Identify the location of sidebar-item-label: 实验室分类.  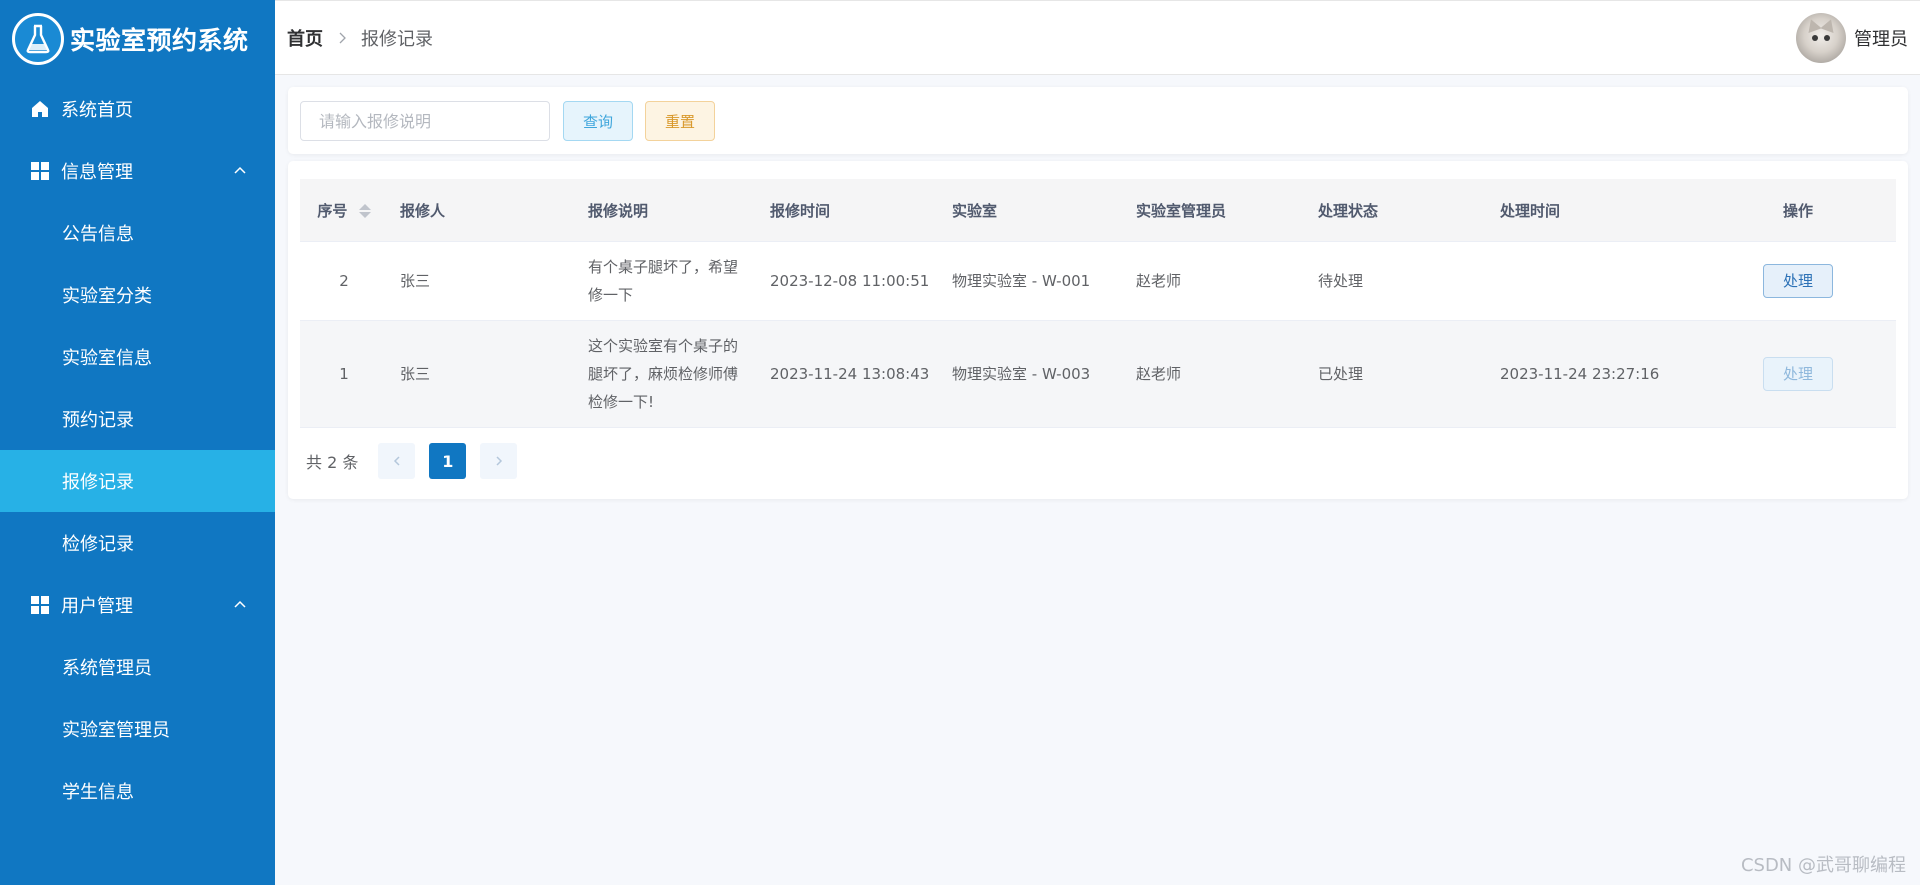
(107, 296).